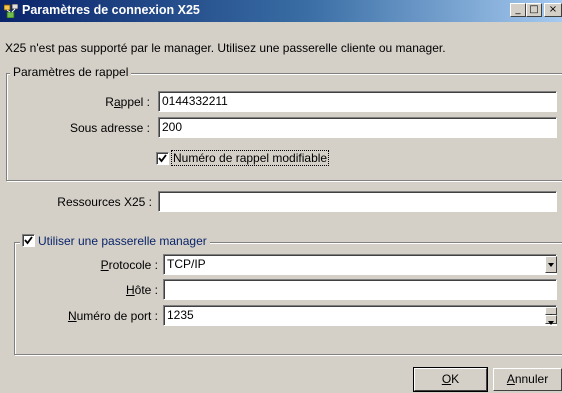 The width and height of the screenshot is (562, 393). I want to click on rappel-label: Rappel :, so click(105, 102).